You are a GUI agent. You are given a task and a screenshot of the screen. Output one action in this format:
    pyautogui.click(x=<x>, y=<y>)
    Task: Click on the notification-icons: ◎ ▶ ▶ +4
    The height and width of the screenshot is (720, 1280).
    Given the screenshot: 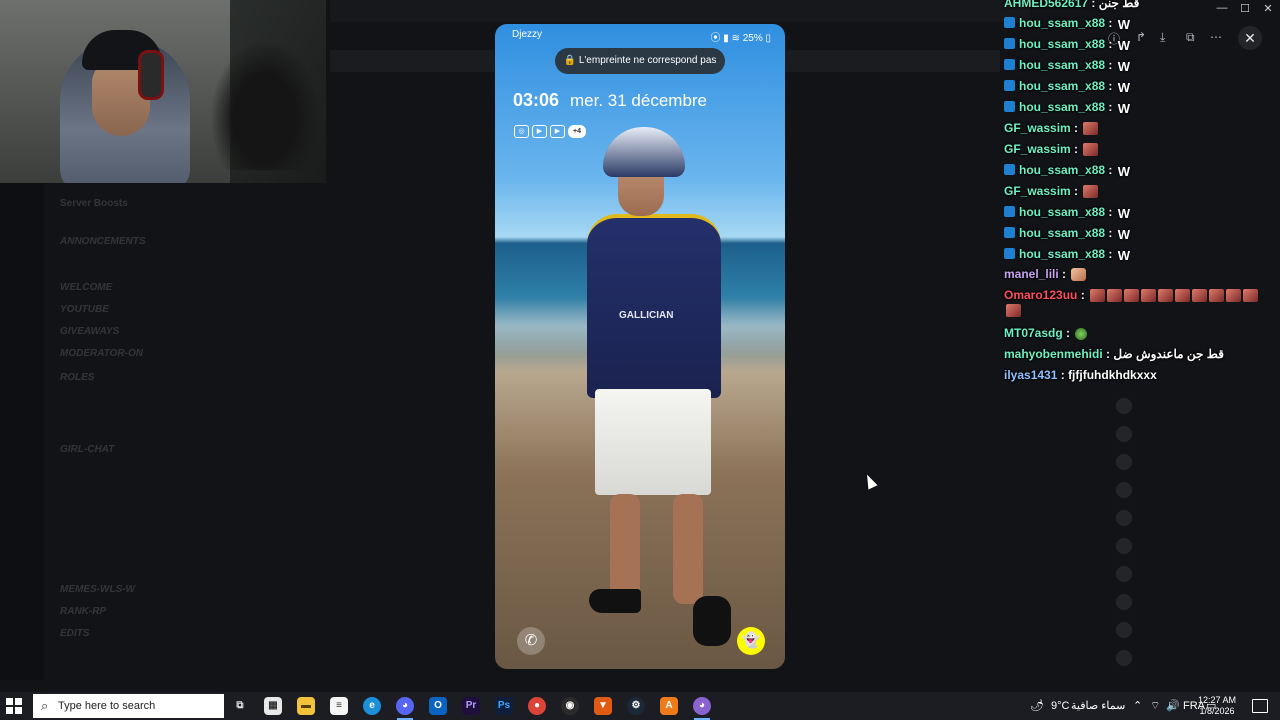 What is the action you would take?
    pyautogui.click(x=551, y=131)
    